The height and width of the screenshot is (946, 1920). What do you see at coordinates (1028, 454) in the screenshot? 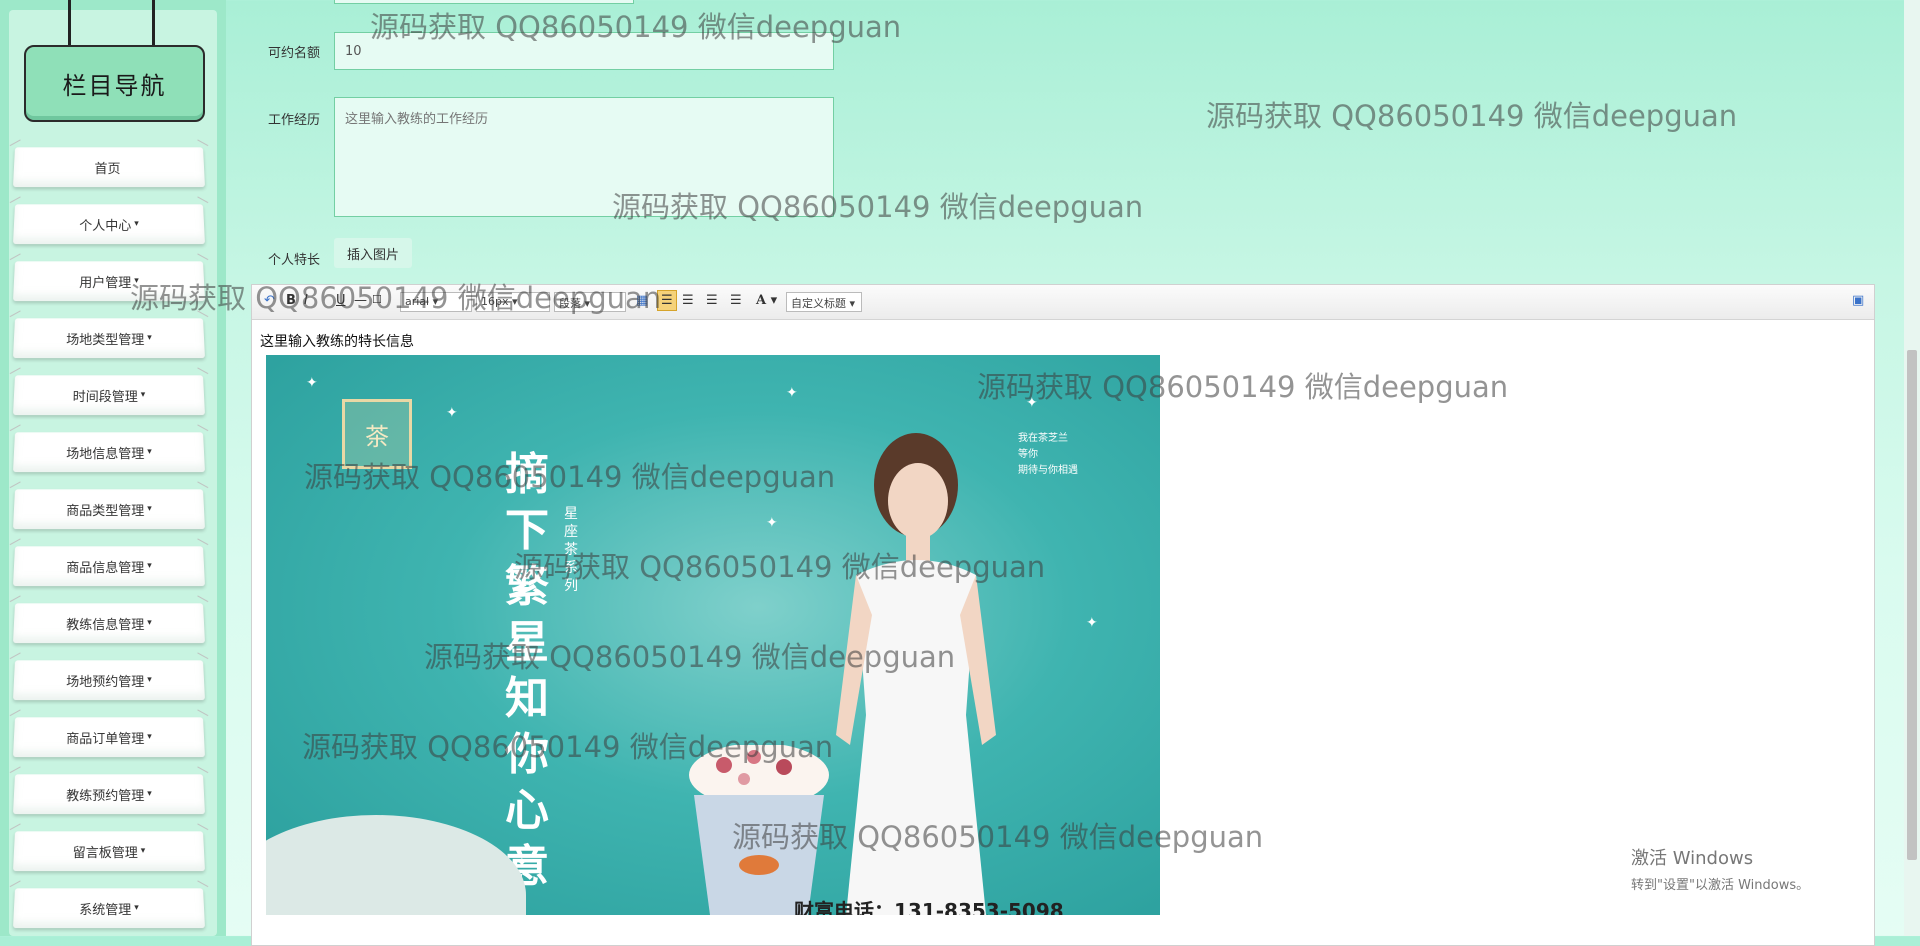
I see `poster-note-line: 等你` at bounding box center [1028, 454].